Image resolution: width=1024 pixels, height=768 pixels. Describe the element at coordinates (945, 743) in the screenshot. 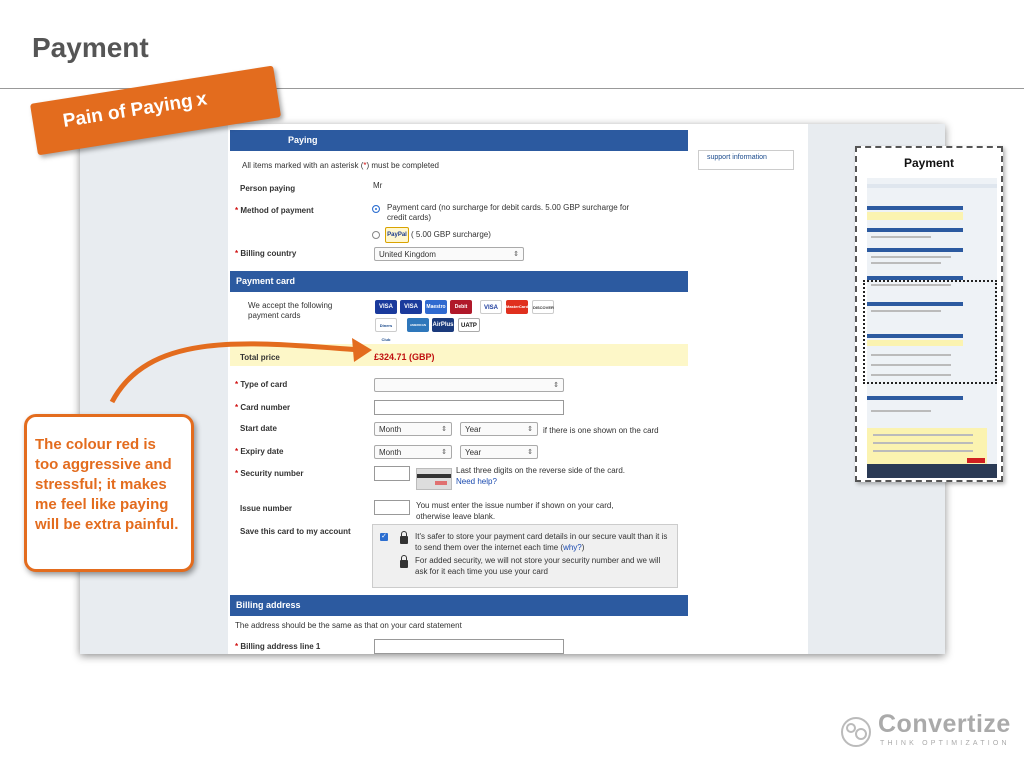

I see `logo-tagline: THINK OPTIMIZATION` at that location.